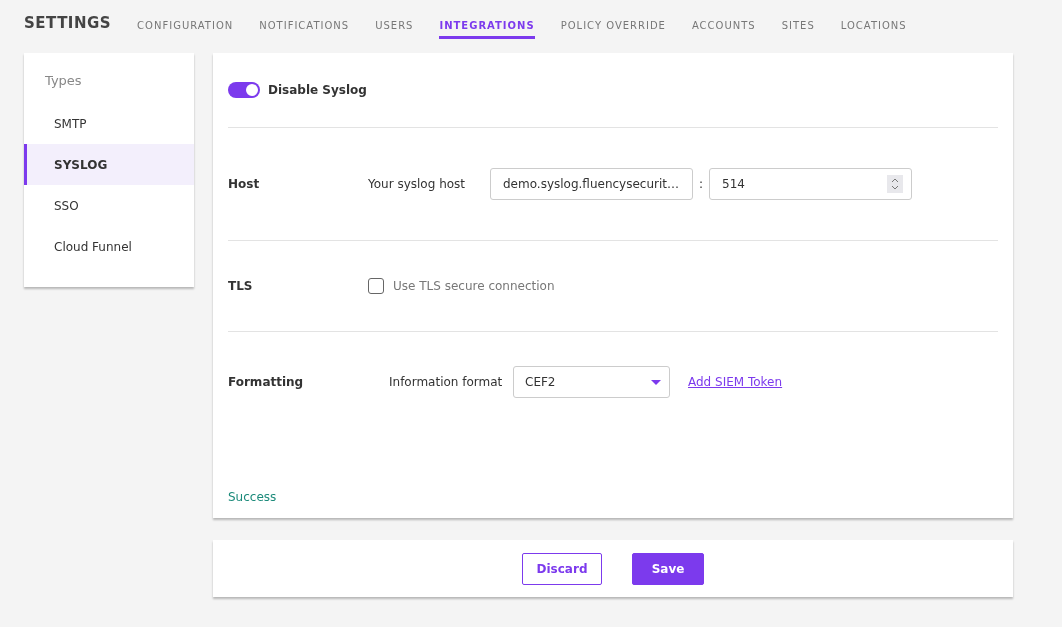 This screenshot has width=1062, height=627. I want to click on add-token-link: Add SIEM Token, so click(735, 382).